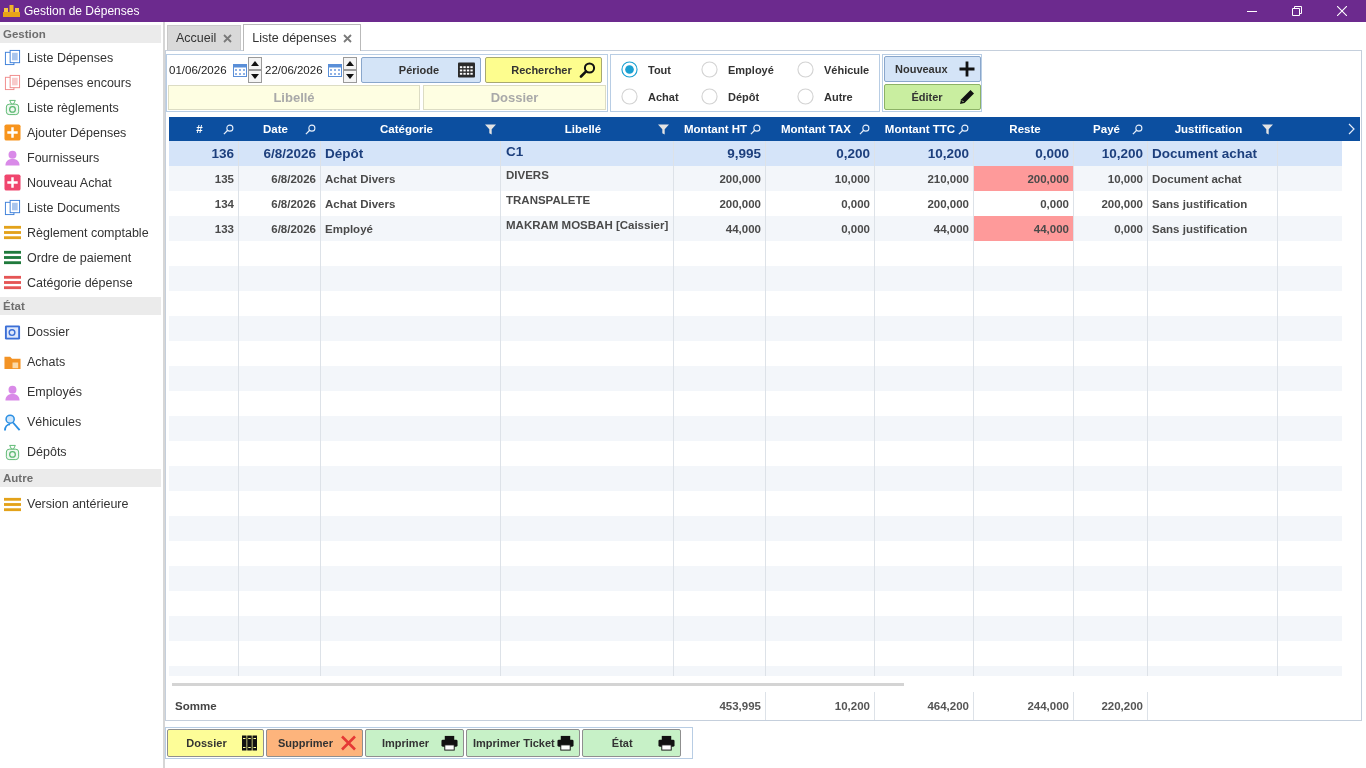 The height and width of the screenshot is (768, 1366). I want to click on chevron-right-icon, so click(1351, 129).